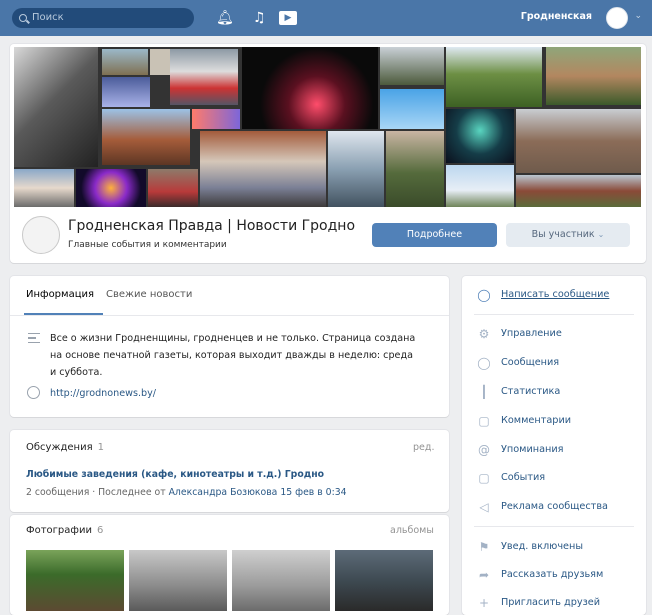 The height and width of the screenshot is (615, 652). Describe the element at coordinates (58, 492) in the screenshot. I see `topic-posts: 2 сообщения` at that location.